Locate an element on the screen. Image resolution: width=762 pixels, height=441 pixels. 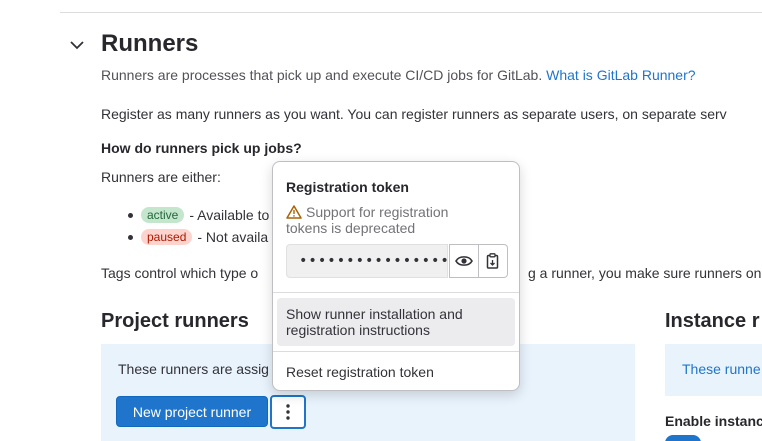
more-actions-button is located at coordinates (288, 412).